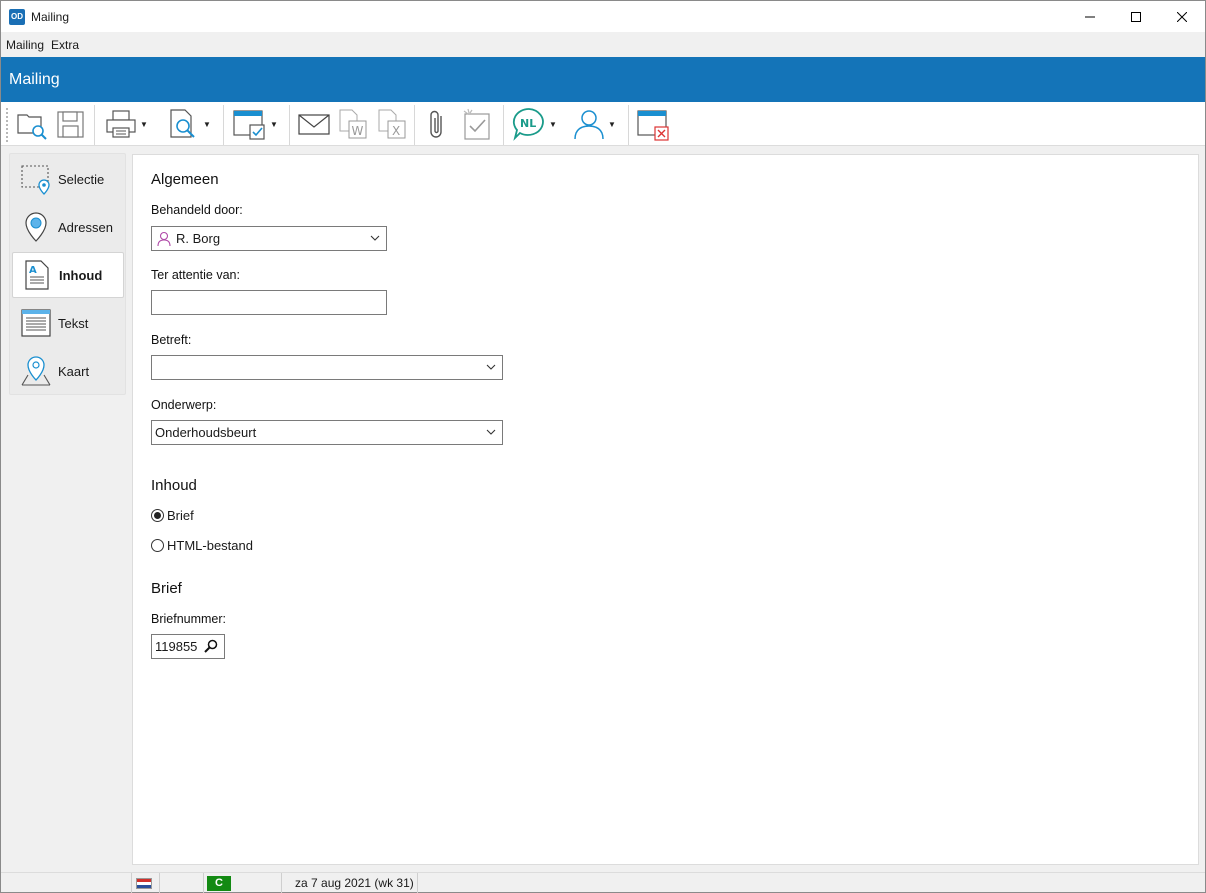 The height and width of the screenshot is (893, 1206). What do you see at coordinates (528, 124) in the screenshot?
I see `language-icon: NL` at bounding box center [528, 124].